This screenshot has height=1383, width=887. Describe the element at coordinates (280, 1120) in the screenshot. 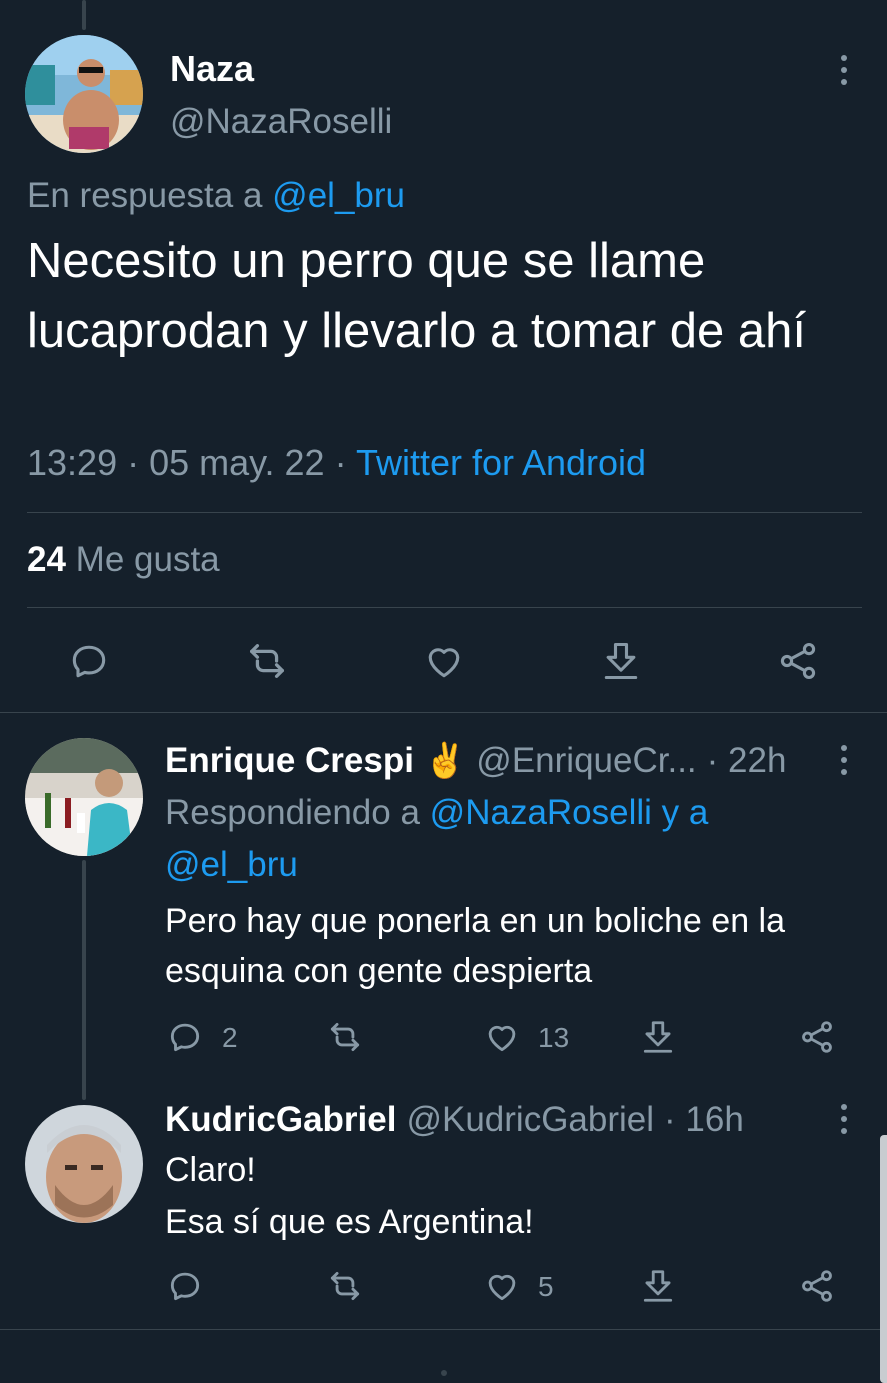

I see `reply-author-name: KudricGabriel` at that location.